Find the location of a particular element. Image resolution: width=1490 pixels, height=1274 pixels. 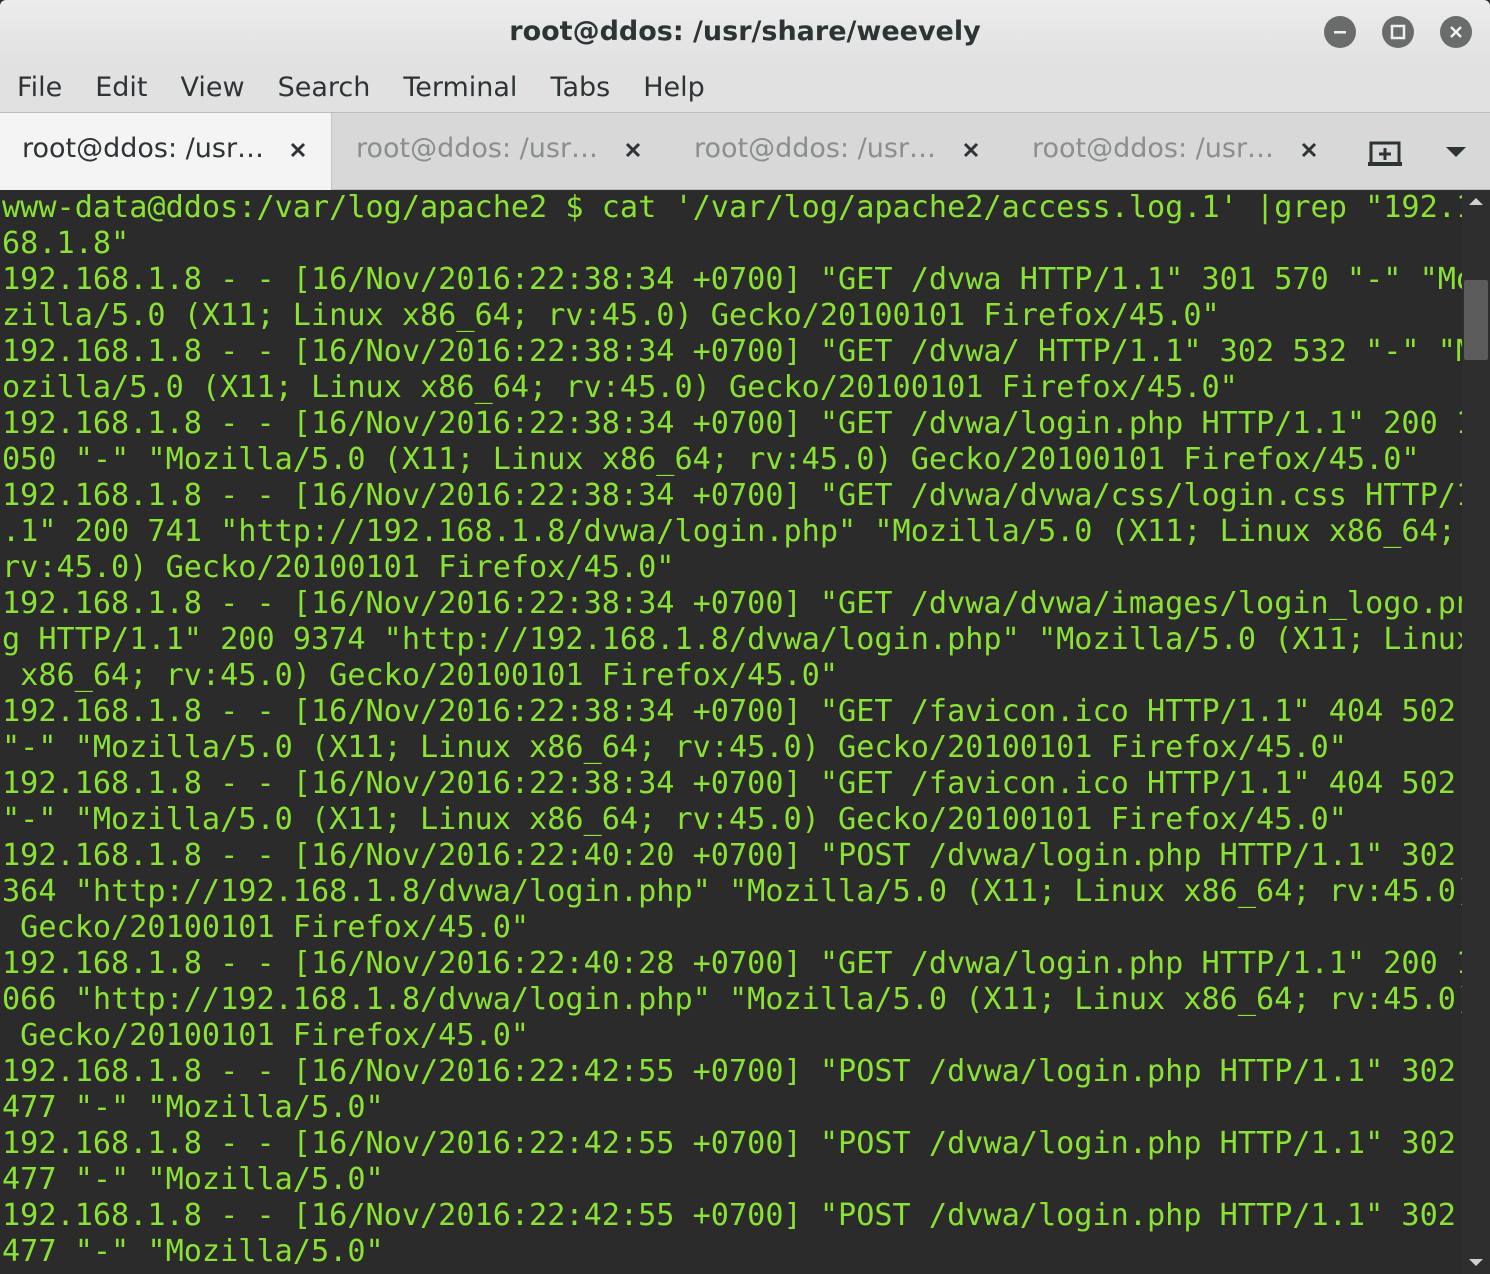

terminal-line: rv:45.0) Gecko/20100101 Firefox/45.0" is located at coordinates (338, 567).